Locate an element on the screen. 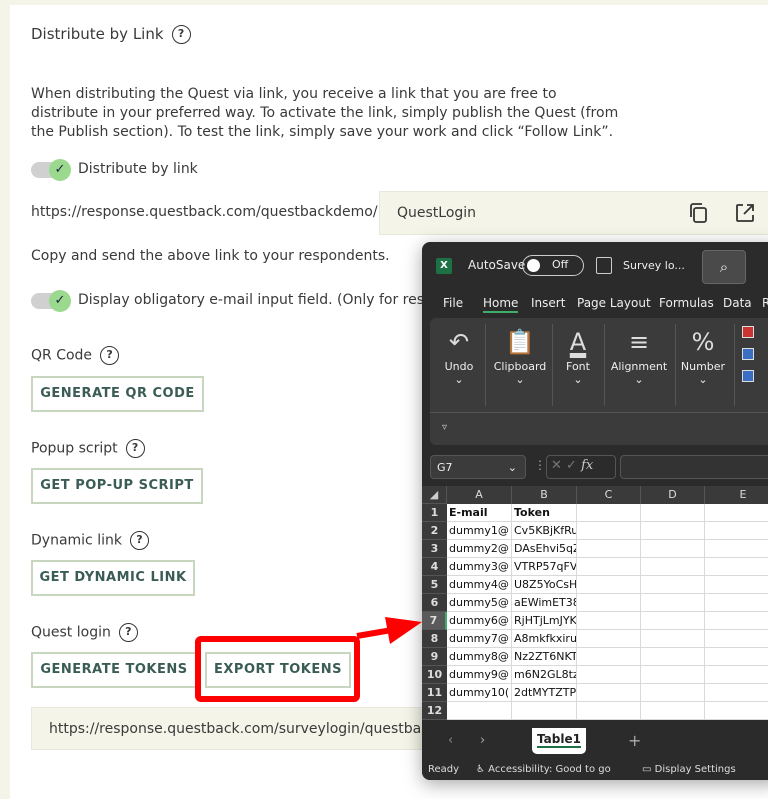 This screenshot has width=768, height=799. enter-icon: ✓ is located at coordinates (571, 465).